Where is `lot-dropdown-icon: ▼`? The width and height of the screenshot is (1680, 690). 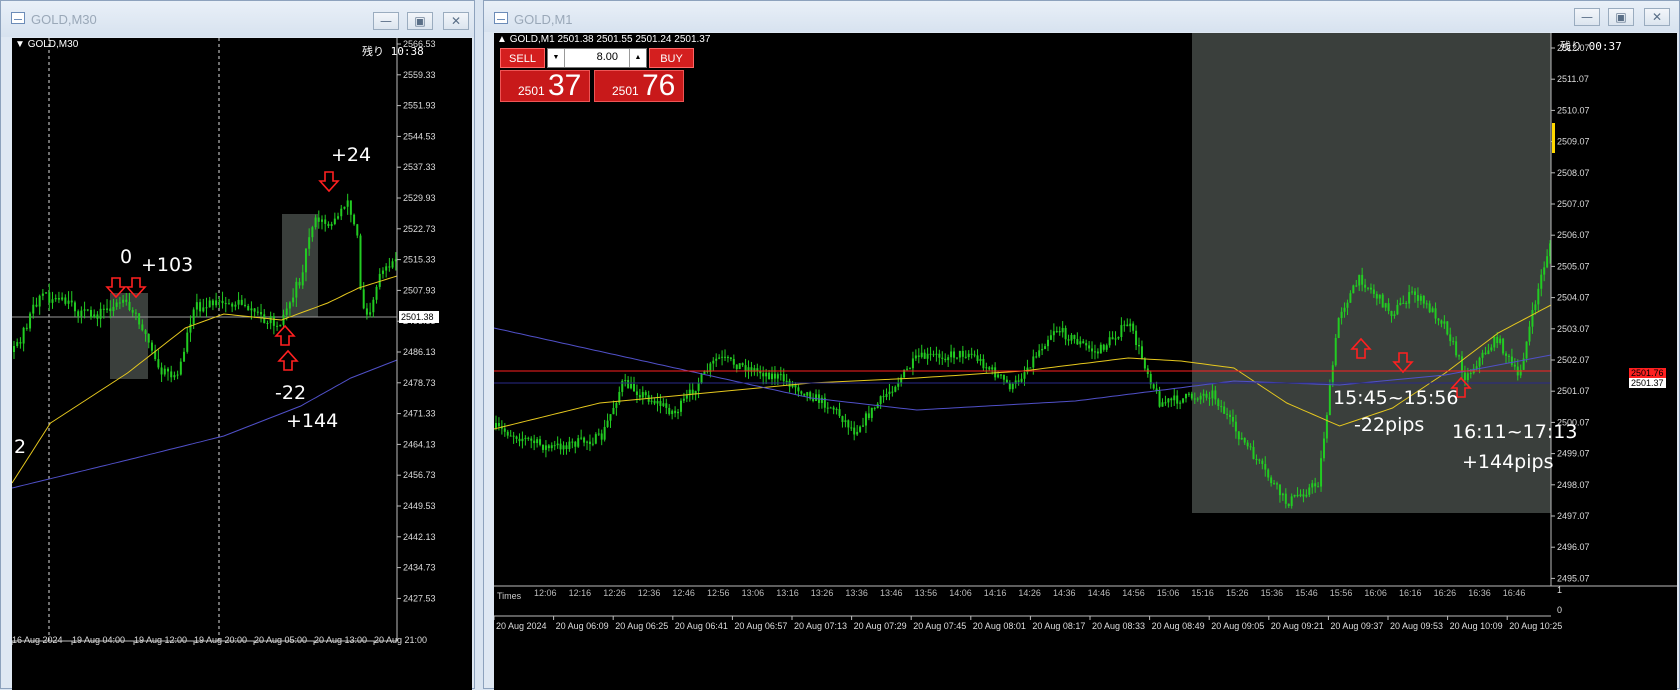
lot-dropdown-icon: ▼ is located at coordinates (556, 58).